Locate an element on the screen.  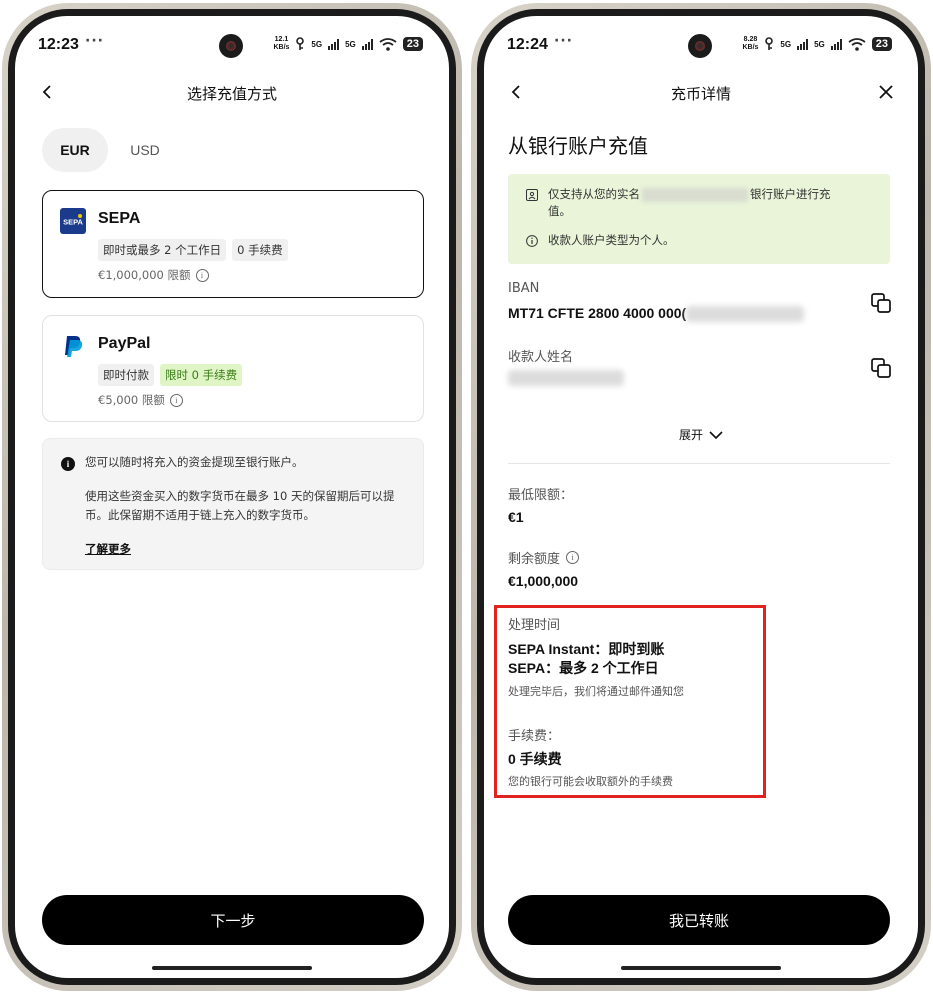
divider is located at coordinates (699, 463).